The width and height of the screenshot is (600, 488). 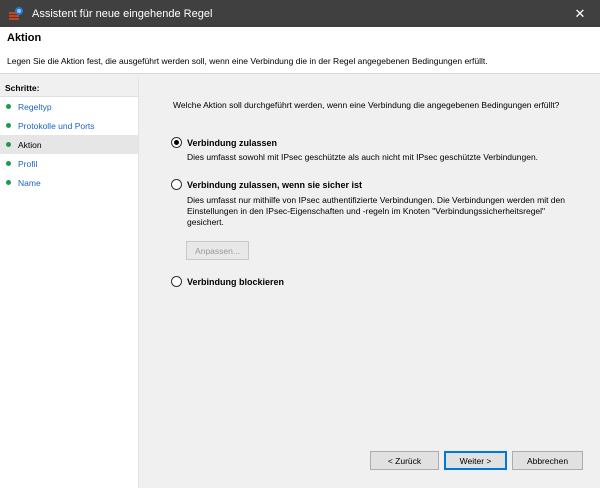 I want to click on radio-block, so click(x=176, y=281).